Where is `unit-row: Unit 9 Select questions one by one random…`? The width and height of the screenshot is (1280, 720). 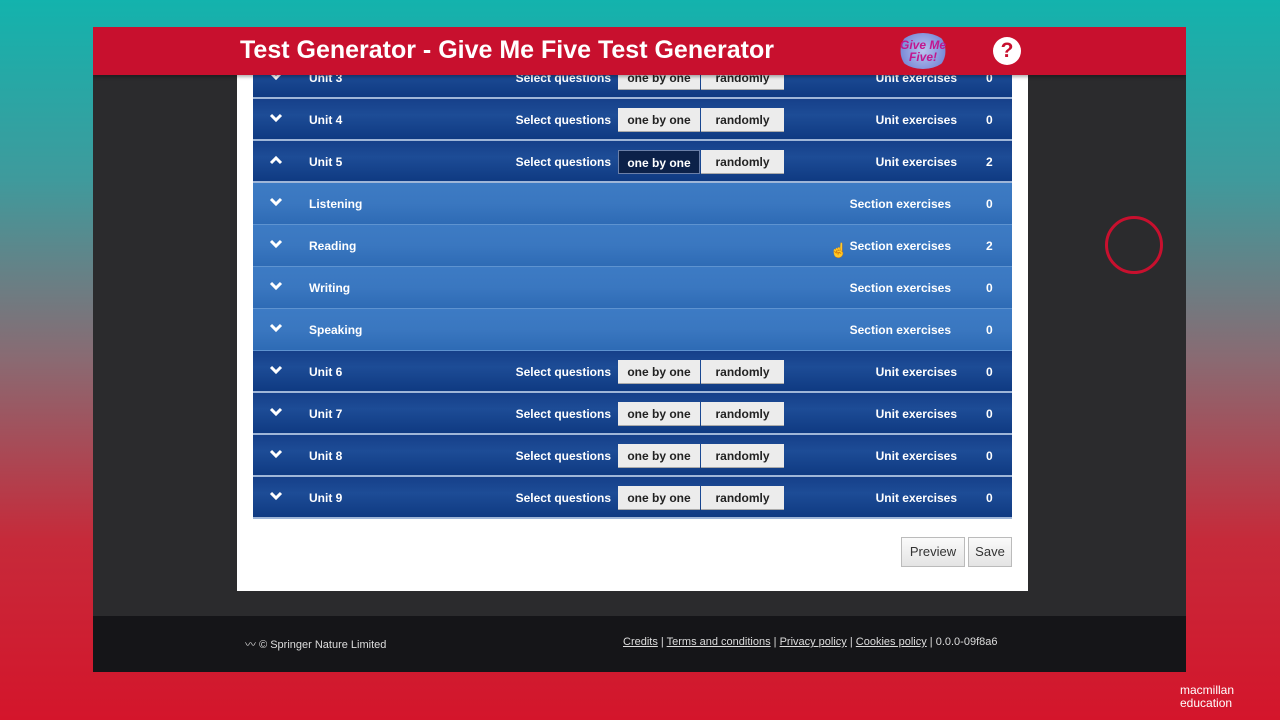
unit-row: Unit 9 Select questions one by one random… is located at coordinates (632, 498).